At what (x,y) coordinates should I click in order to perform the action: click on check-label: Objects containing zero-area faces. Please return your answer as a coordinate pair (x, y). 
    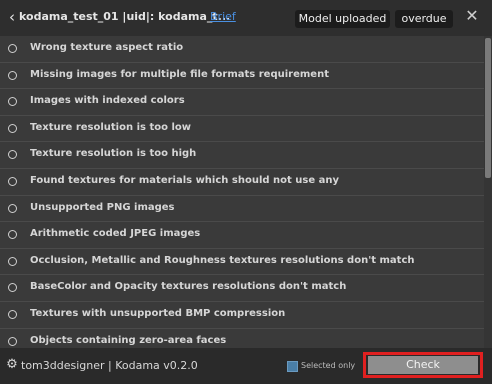
    Looking at the image, I should click on (128, 340).